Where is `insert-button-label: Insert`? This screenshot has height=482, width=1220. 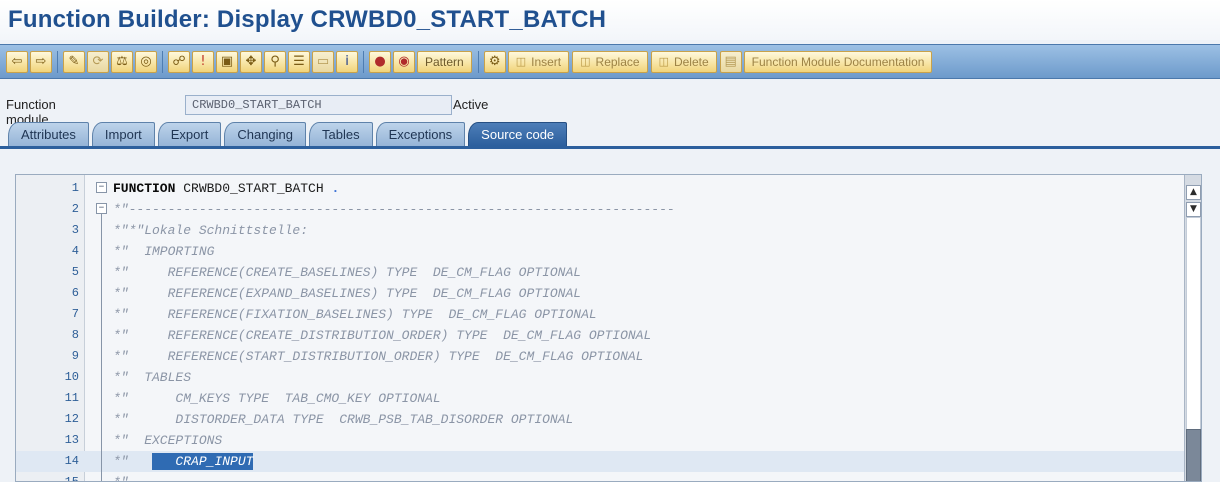
insert-button-label: Insert is located at coordinates (546, 61).